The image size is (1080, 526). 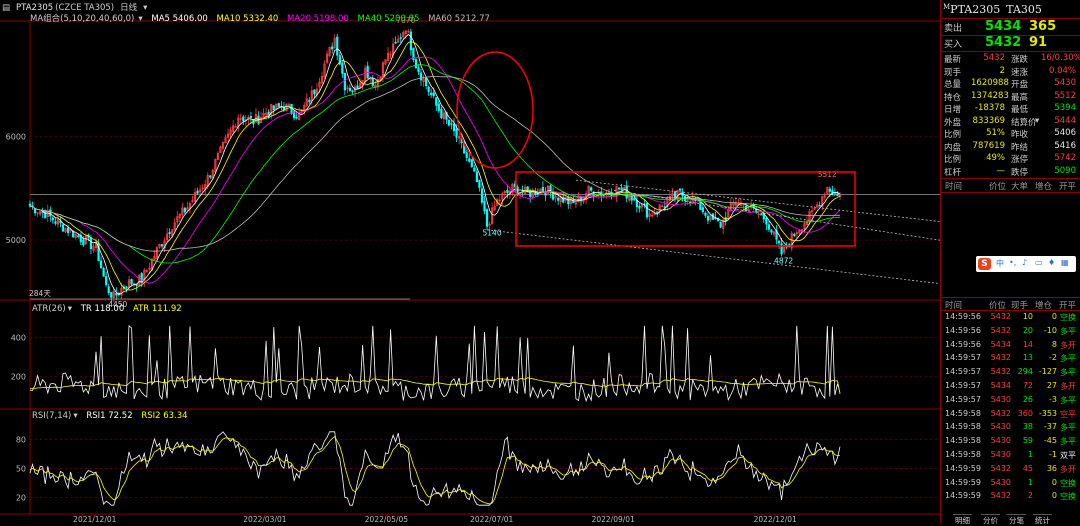 What do you see at coordinates (70, 309) in the screenshot?
I see `atr-dropdown-icon: ▾` at bounding box center [70, 309].